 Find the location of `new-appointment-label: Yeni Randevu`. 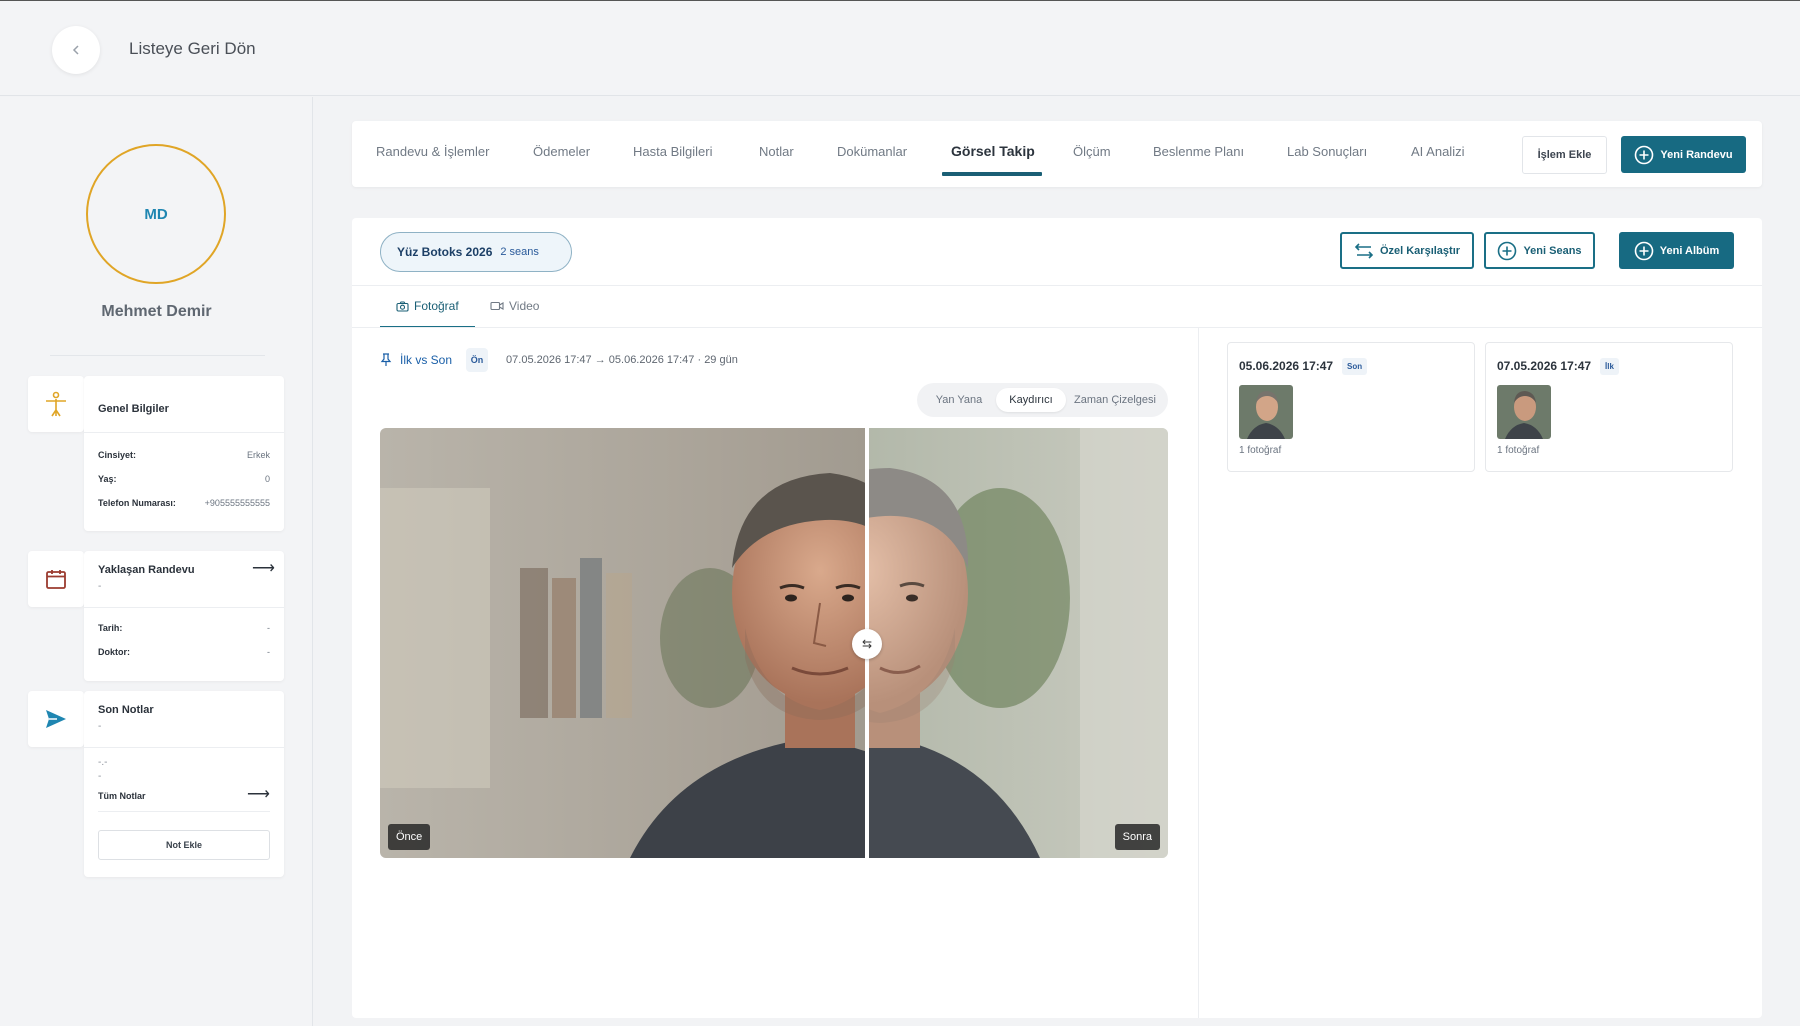

new-appointment-label: Yeni Randevu is located at coordinates (1696, 154).